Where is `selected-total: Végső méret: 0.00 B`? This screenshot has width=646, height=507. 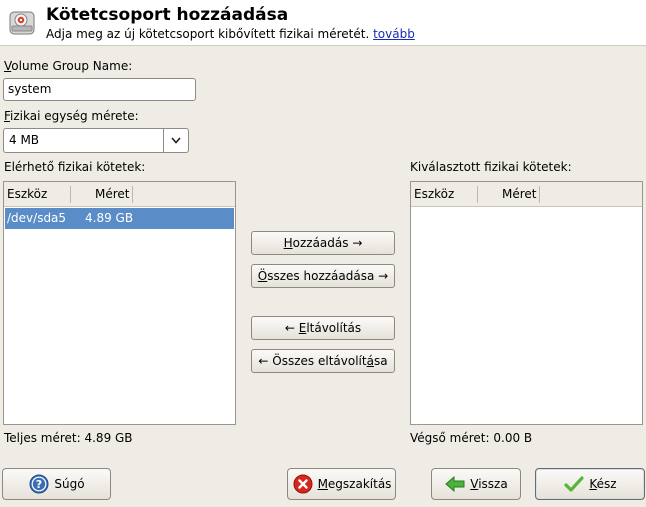
selected-total: Végső méret: 0.00 B is located at coordinates (471, 438).